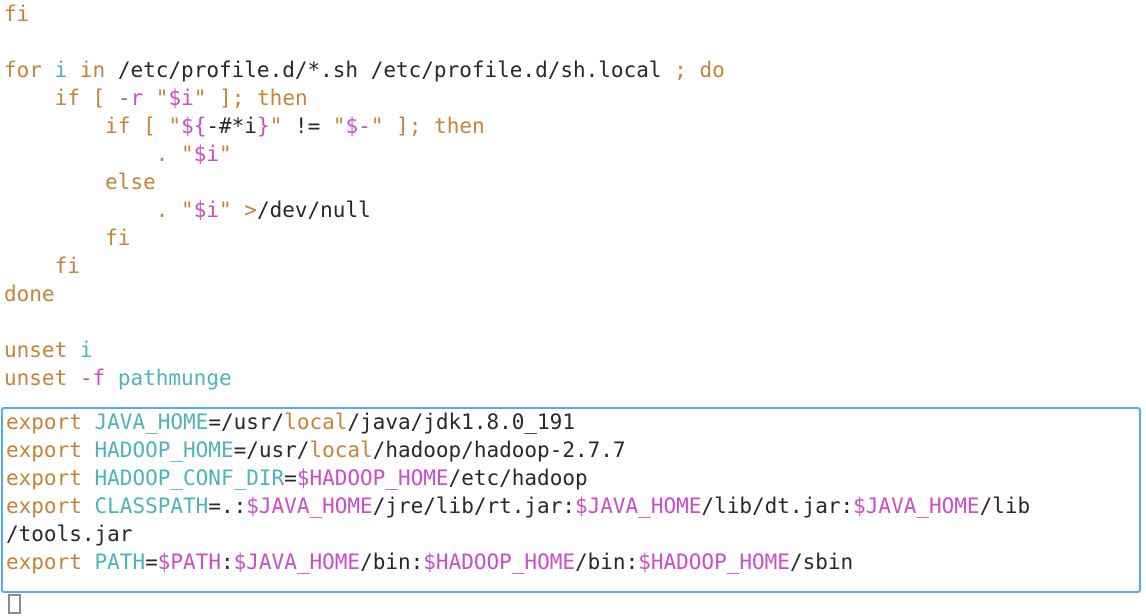 The width and height of the screenshot is (1146, 616). What do you see at coordinates (227, 506) in the screenshot?
I see `code-token: =.:` at bounding box center [227, 506].